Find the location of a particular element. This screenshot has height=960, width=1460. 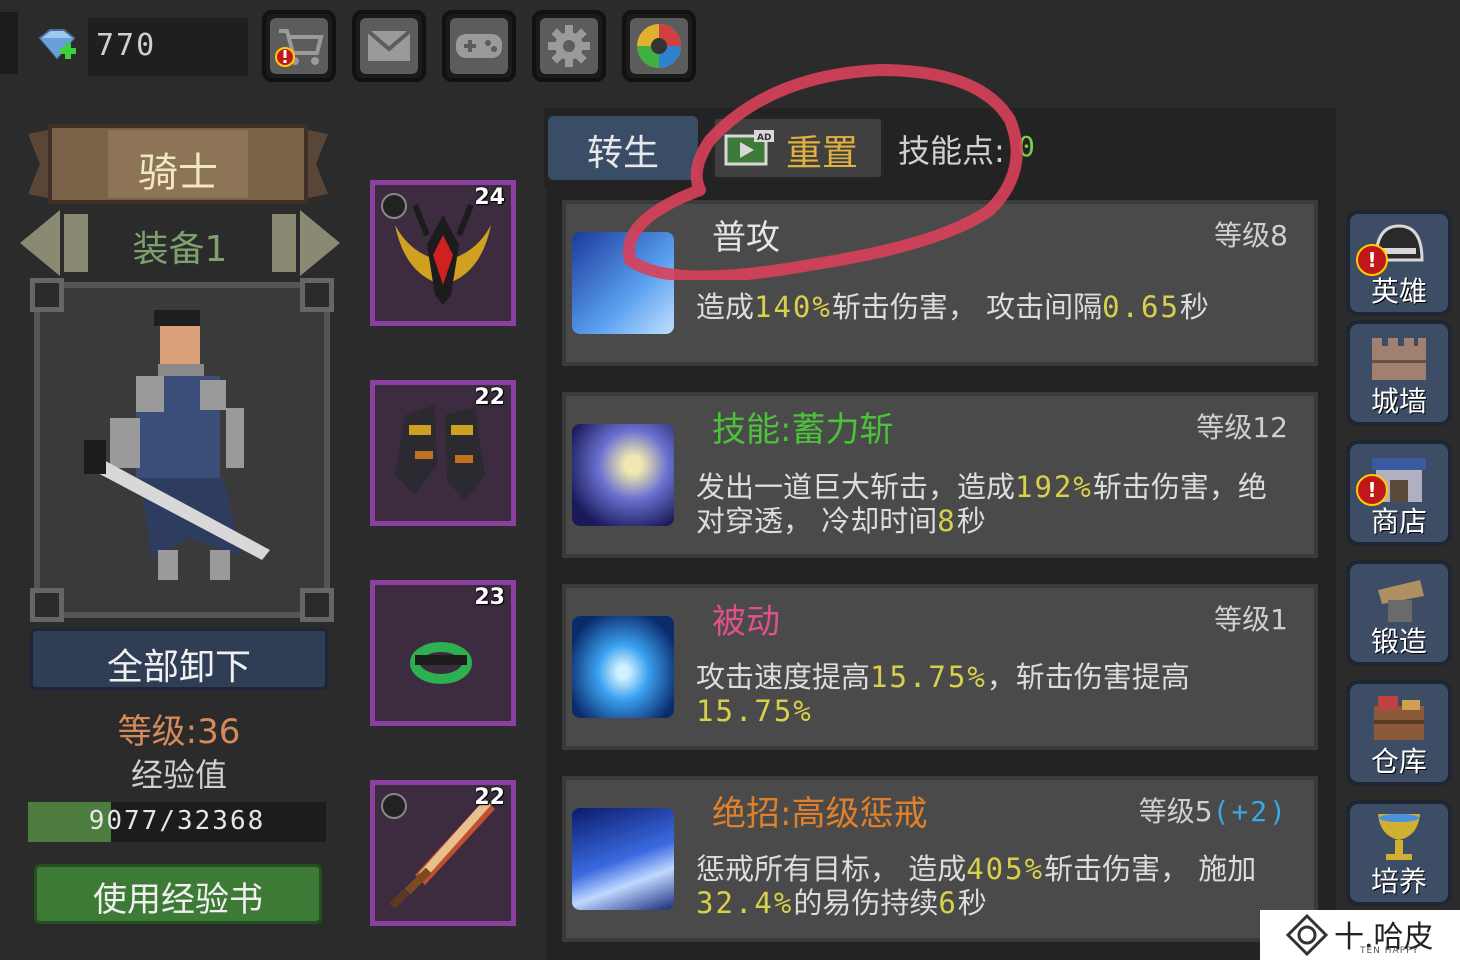

gear-icon is located at coordinates (569, 46).